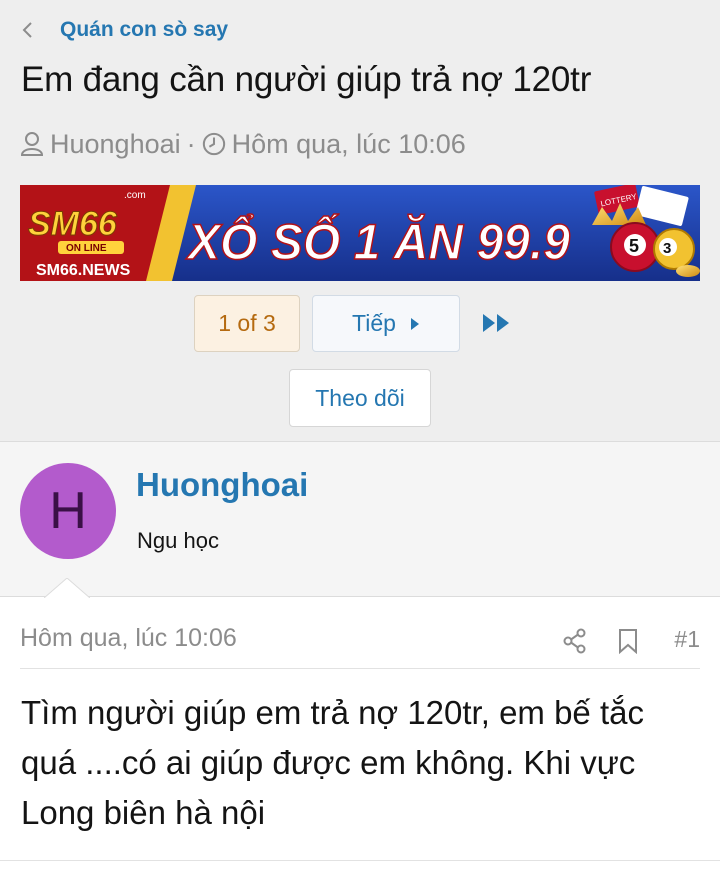 The width and height of the screenshot is (720, 869). I want to click on post-meta: Hôm qua, lúc 10:06 #1, so click(360, 641).